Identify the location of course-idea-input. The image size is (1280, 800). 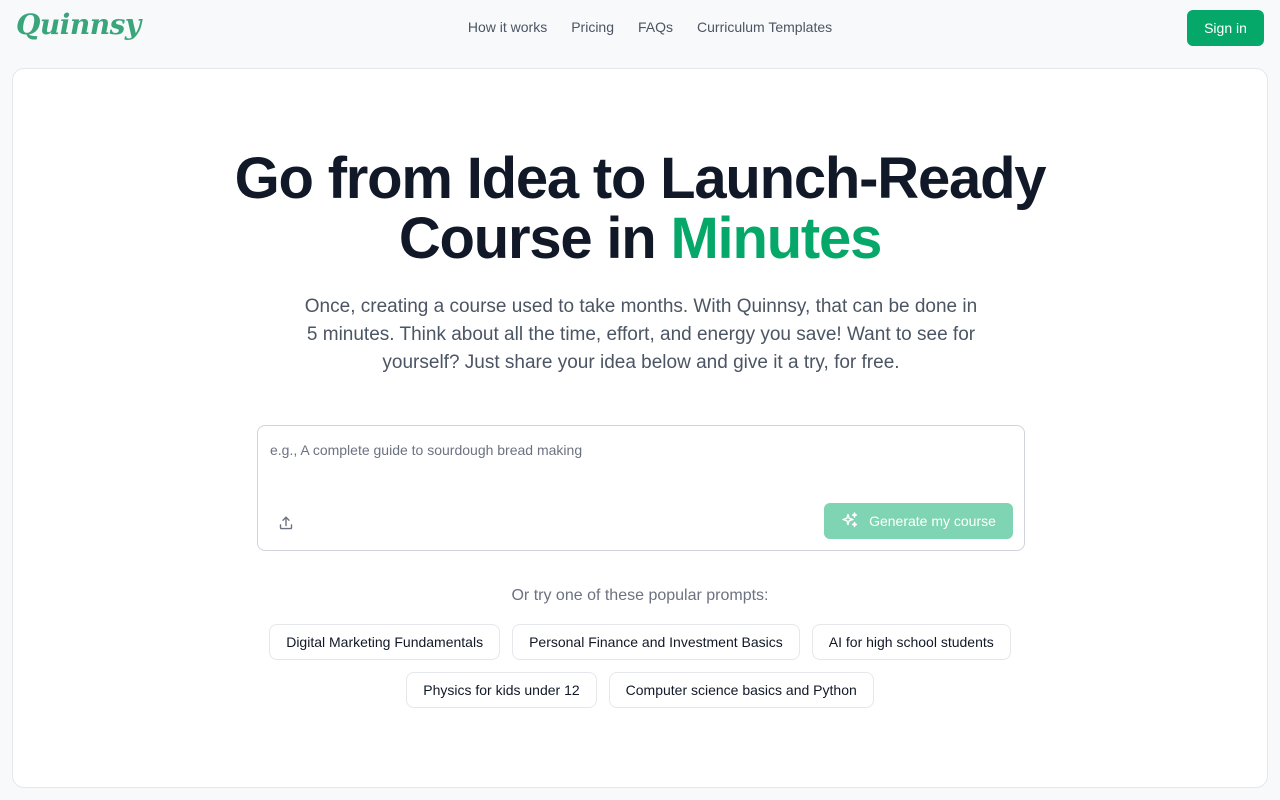
(640, 462).